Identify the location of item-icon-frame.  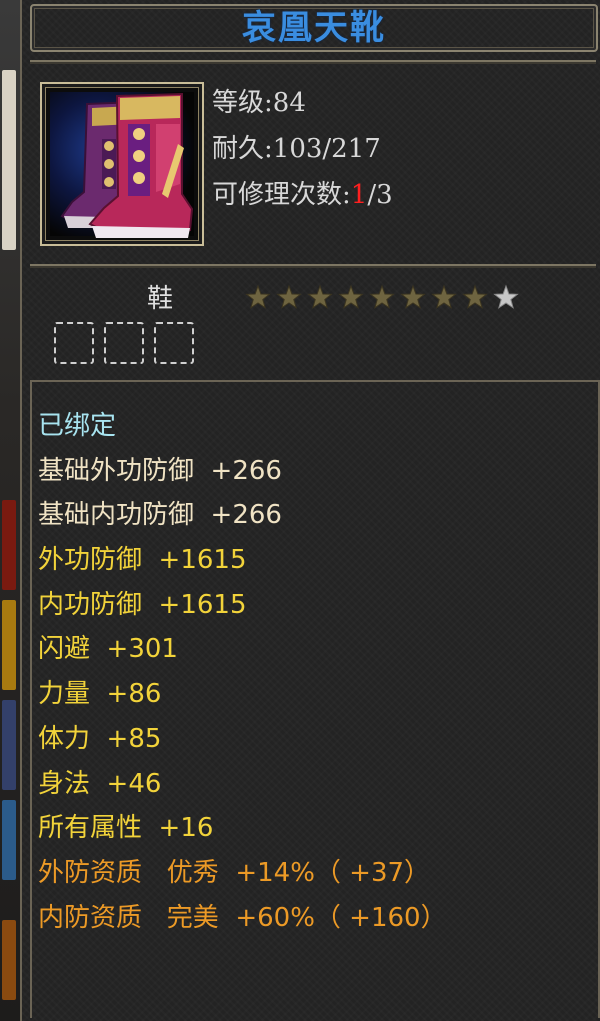
(122, 164).